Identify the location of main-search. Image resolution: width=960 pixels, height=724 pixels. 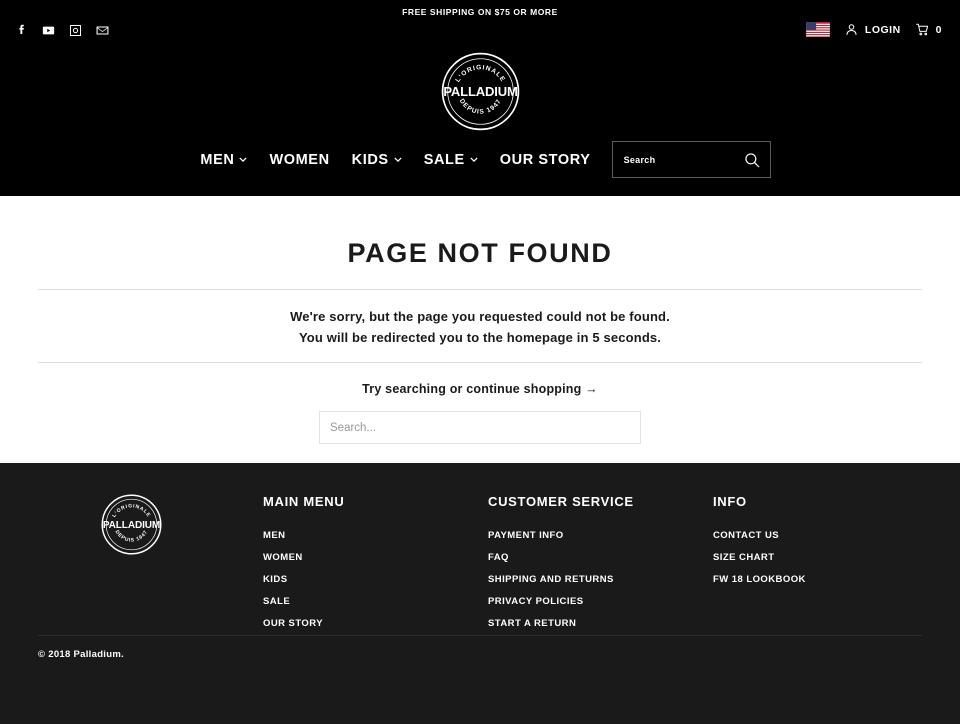
(480, 427).